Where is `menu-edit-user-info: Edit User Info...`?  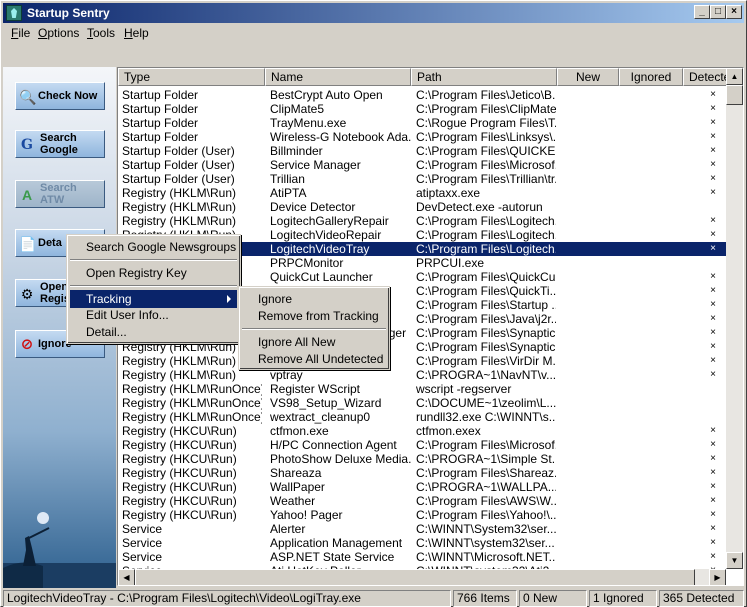 menu-edit-user-info: Edit User Info... is located at coordinates (153, 315).